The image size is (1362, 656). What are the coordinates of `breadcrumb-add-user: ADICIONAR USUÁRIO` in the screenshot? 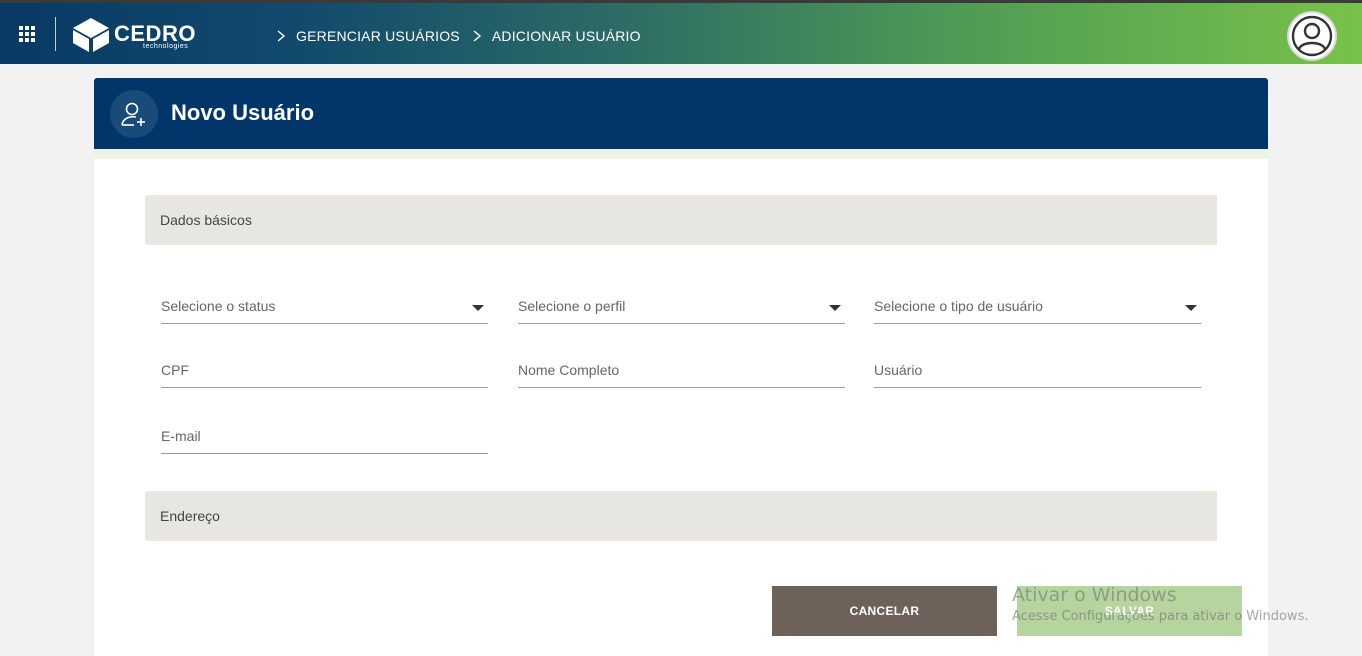 It's located at (566, 36).